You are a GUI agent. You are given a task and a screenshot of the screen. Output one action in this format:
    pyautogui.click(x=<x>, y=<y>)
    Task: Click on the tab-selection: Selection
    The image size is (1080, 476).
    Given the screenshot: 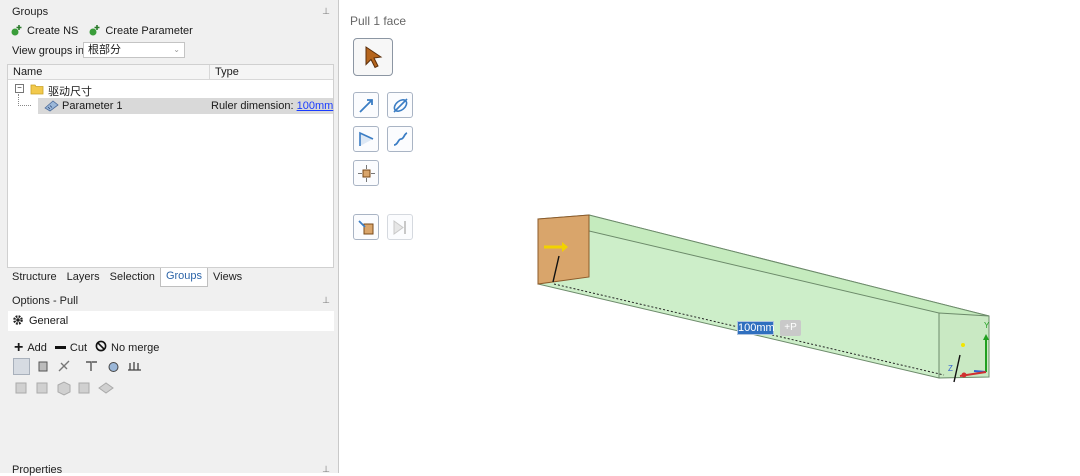 What is the action you would take?
    pyautogui.click(x=132, y=277)
    